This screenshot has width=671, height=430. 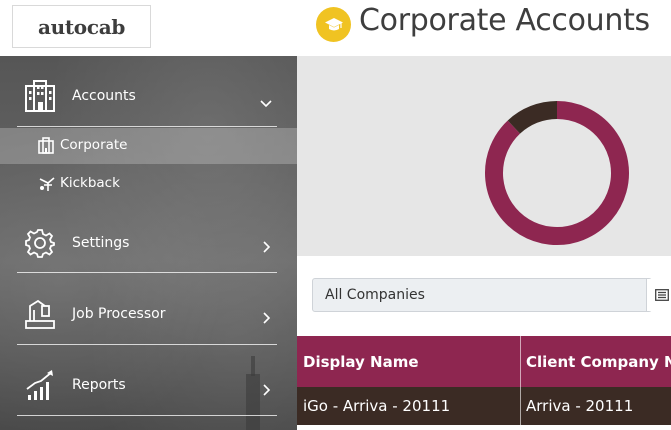 I want to click on building-icon, so click(x=46, y=147).